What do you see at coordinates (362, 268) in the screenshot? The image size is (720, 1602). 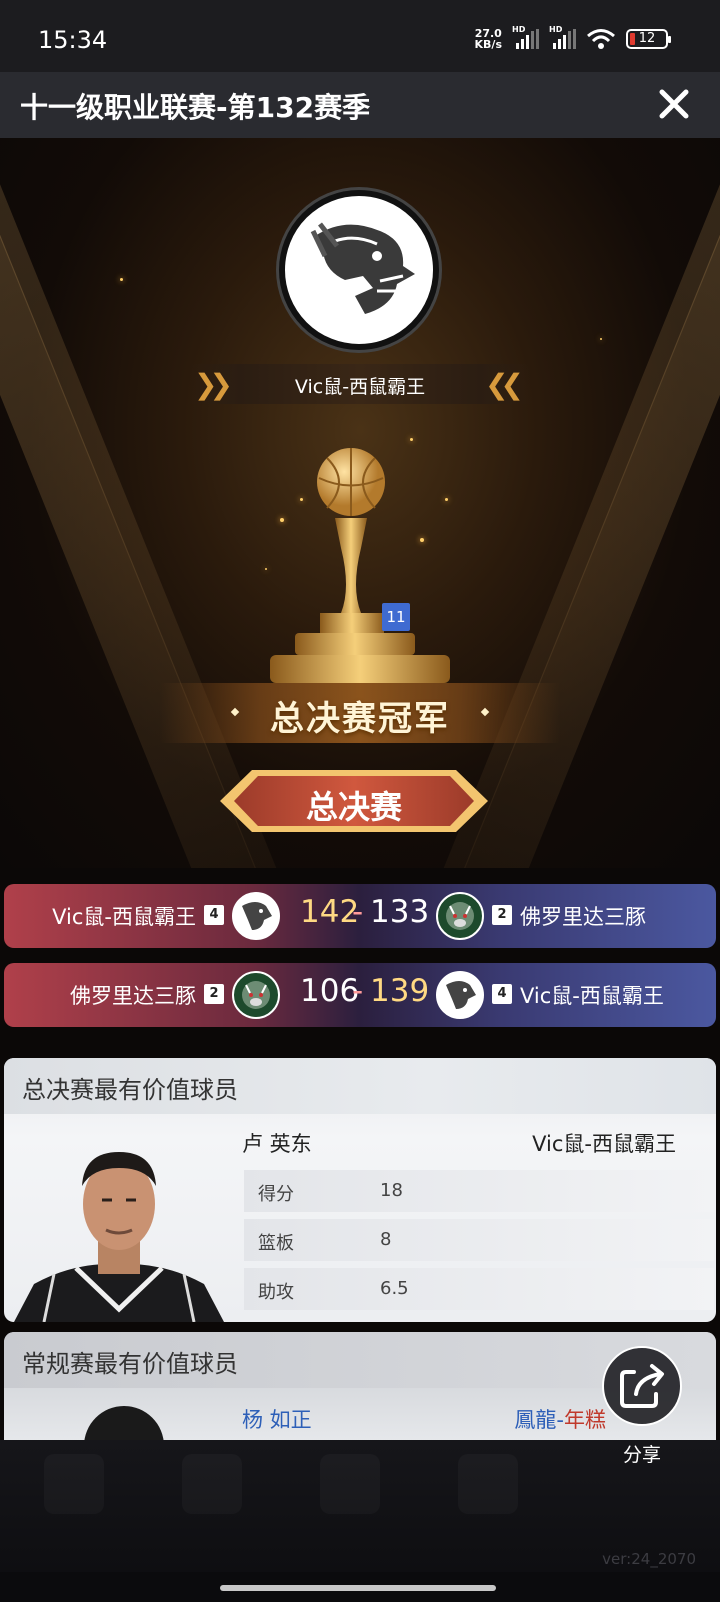 I see `dragon-icon` at bounding box center [362, 268].